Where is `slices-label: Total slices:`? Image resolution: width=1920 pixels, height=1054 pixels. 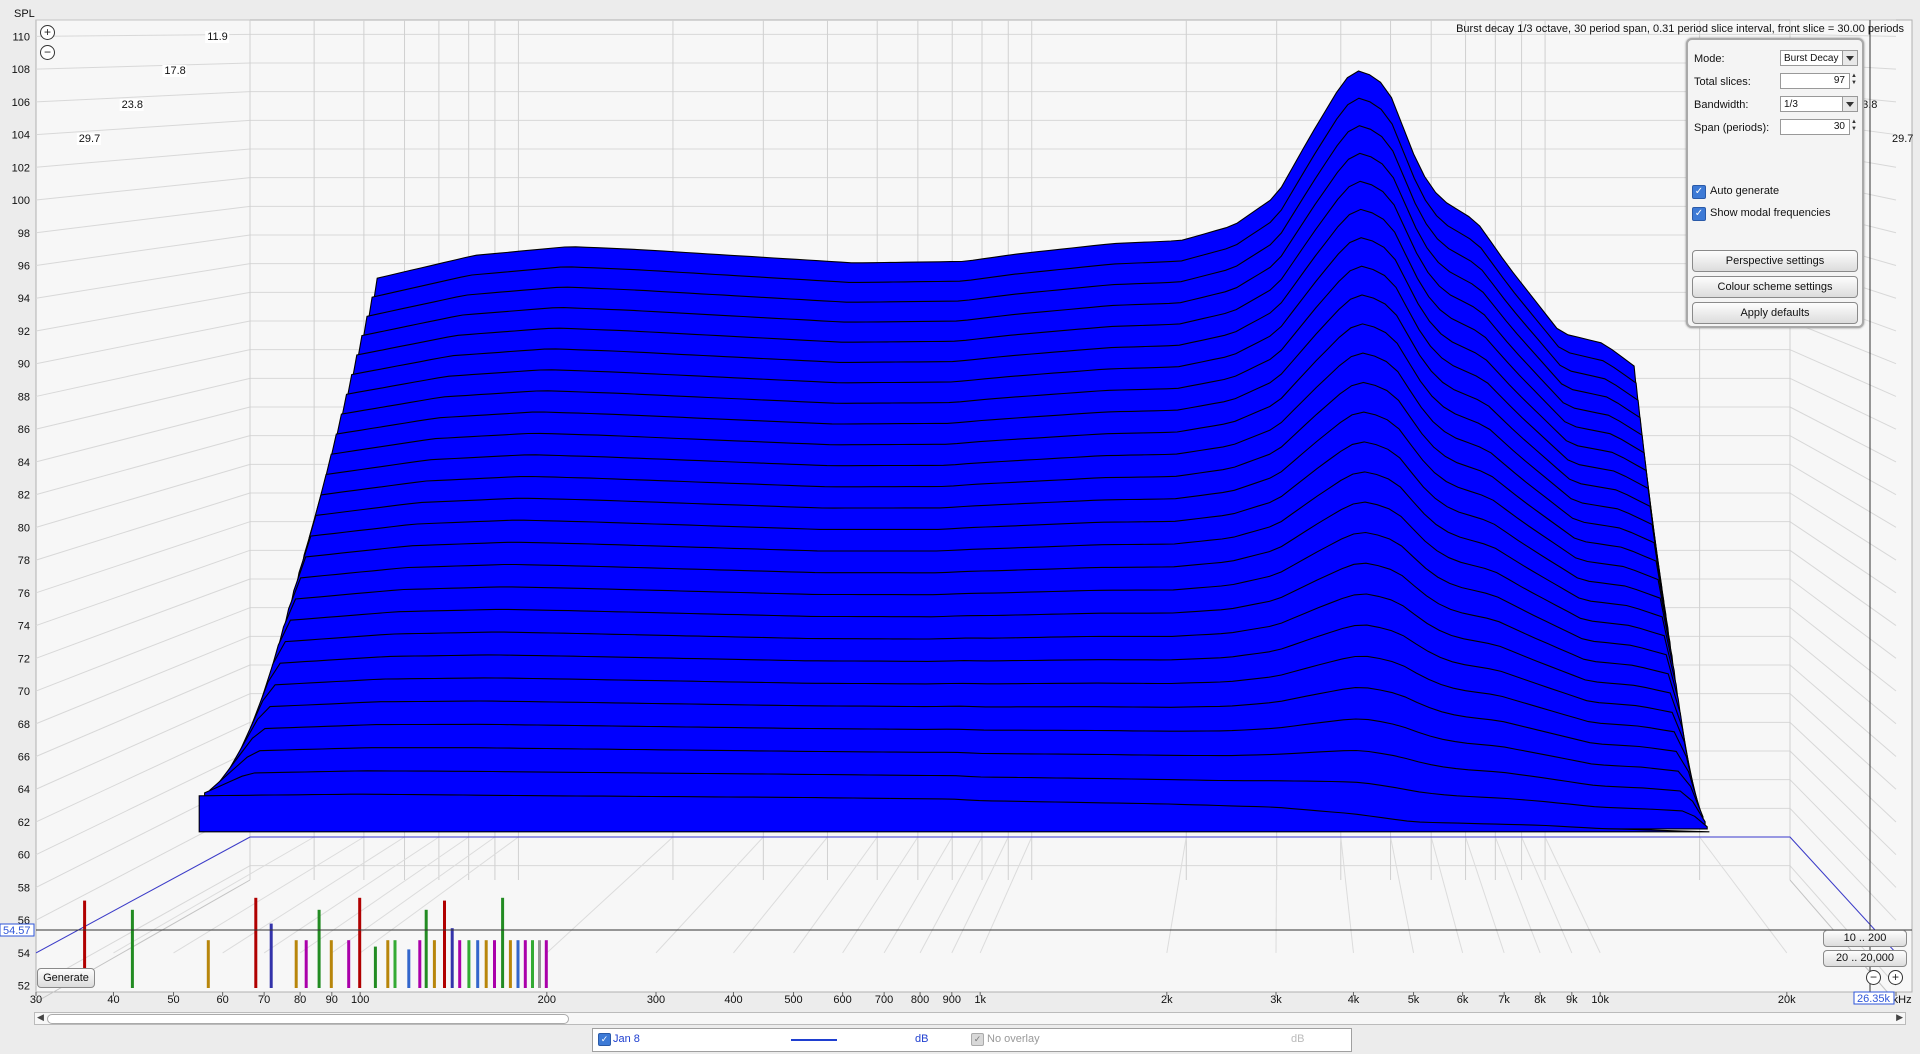
slices-label: Total slices: is located at coordinates (1722, 82).